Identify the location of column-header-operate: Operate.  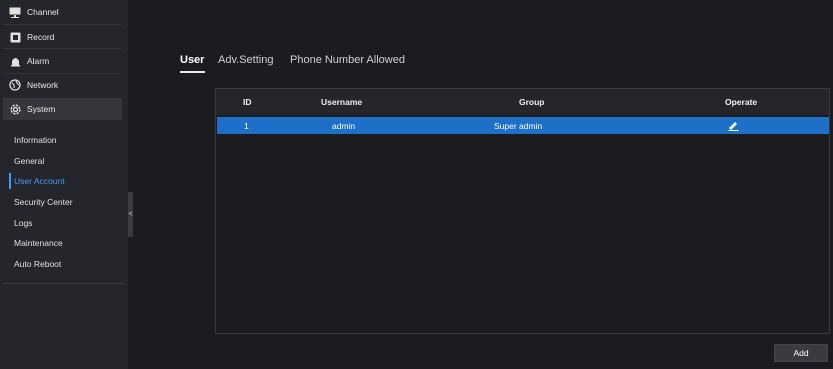
(741, 102).